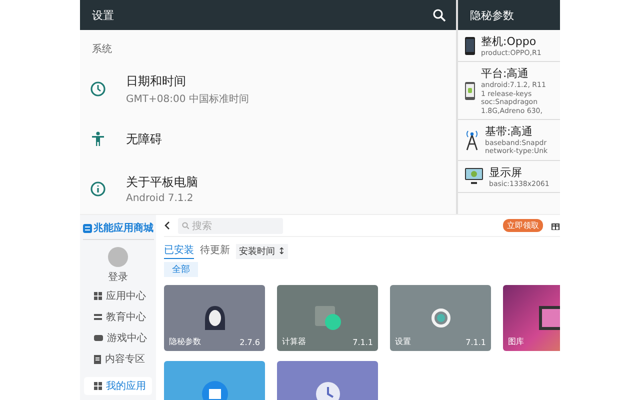  I want to click on sort-dropdown: 安装时间 ↕, so click(262, 251).